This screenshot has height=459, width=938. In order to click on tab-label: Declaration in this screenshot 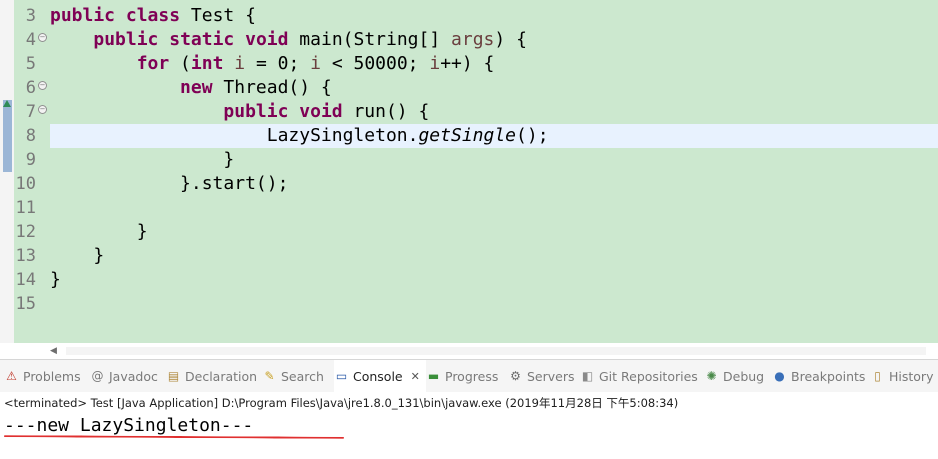, I will do `click(221, 376)`.